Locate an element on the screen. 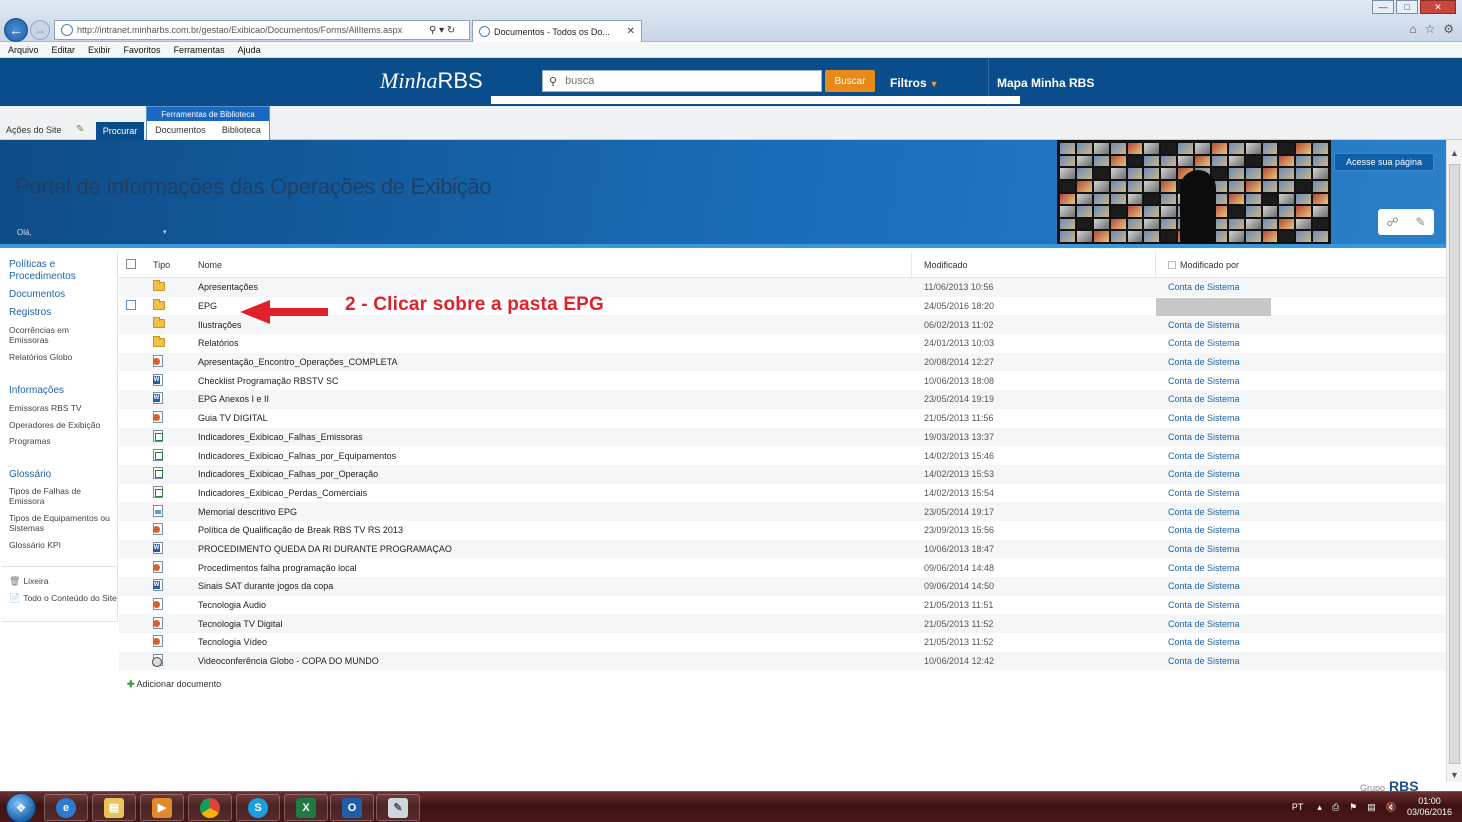  column-modificado: Modificado is located at coordinates (946, 265).